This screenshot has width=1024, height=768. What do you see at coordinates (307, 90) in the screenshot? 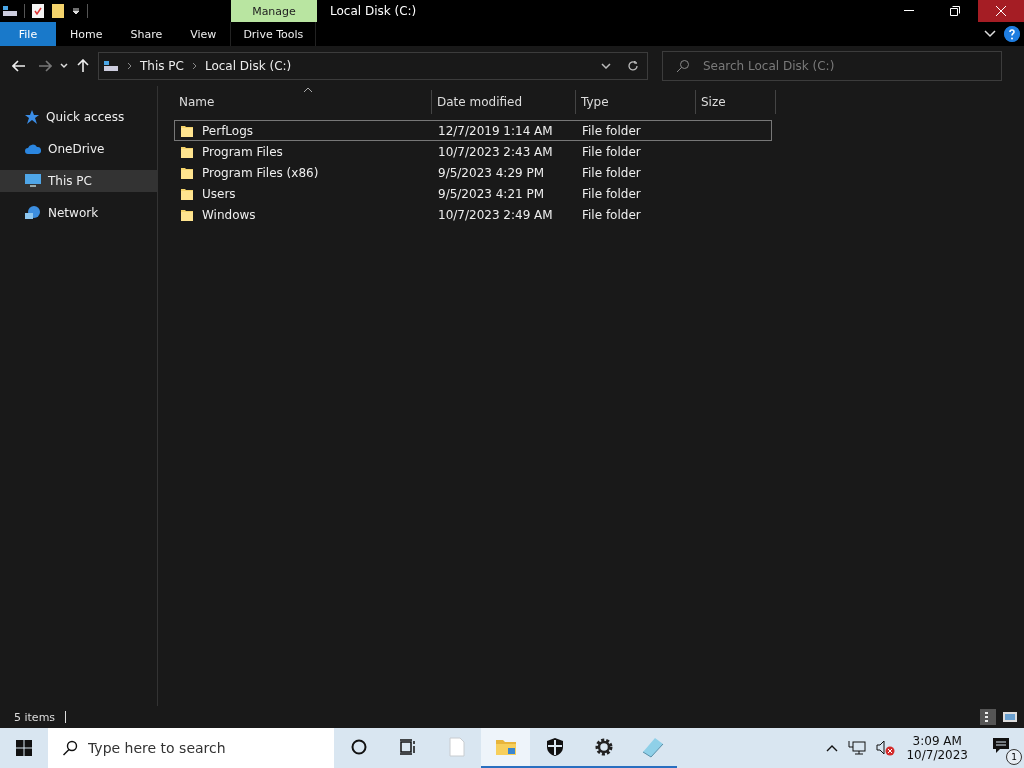
I see `sort-ascending-icon` at bounding box center [307, 90].